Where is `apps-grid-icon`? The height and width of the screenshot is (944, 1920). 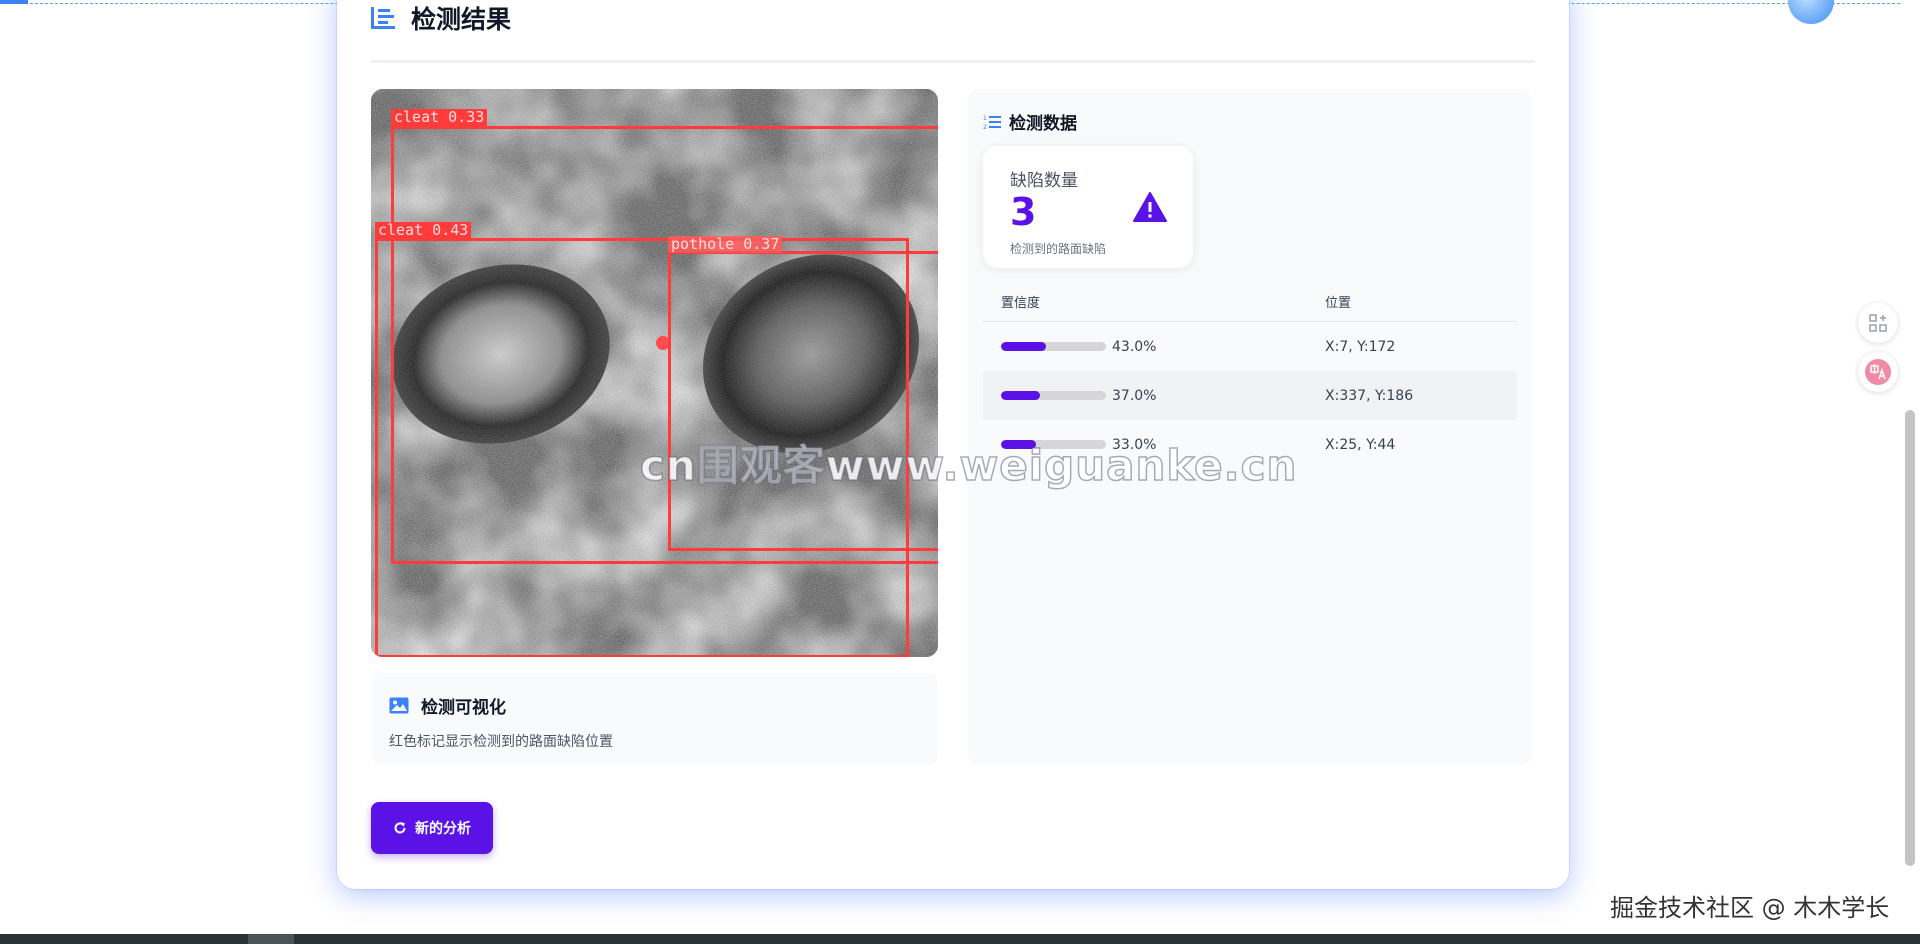
apps-grid-icon is located at coordinates (1878, 323).